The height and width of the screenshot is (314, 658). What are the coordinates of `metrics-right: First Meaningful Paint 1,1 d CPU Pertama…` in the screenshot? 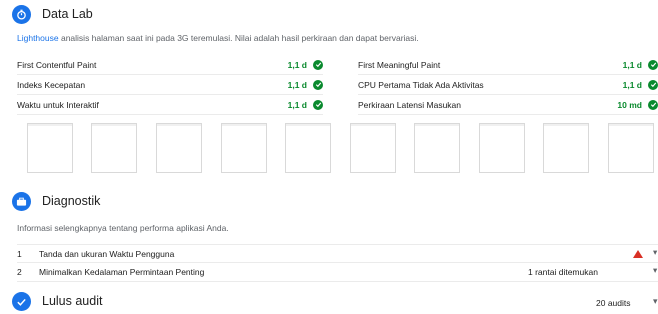 It's located at (508, 85).